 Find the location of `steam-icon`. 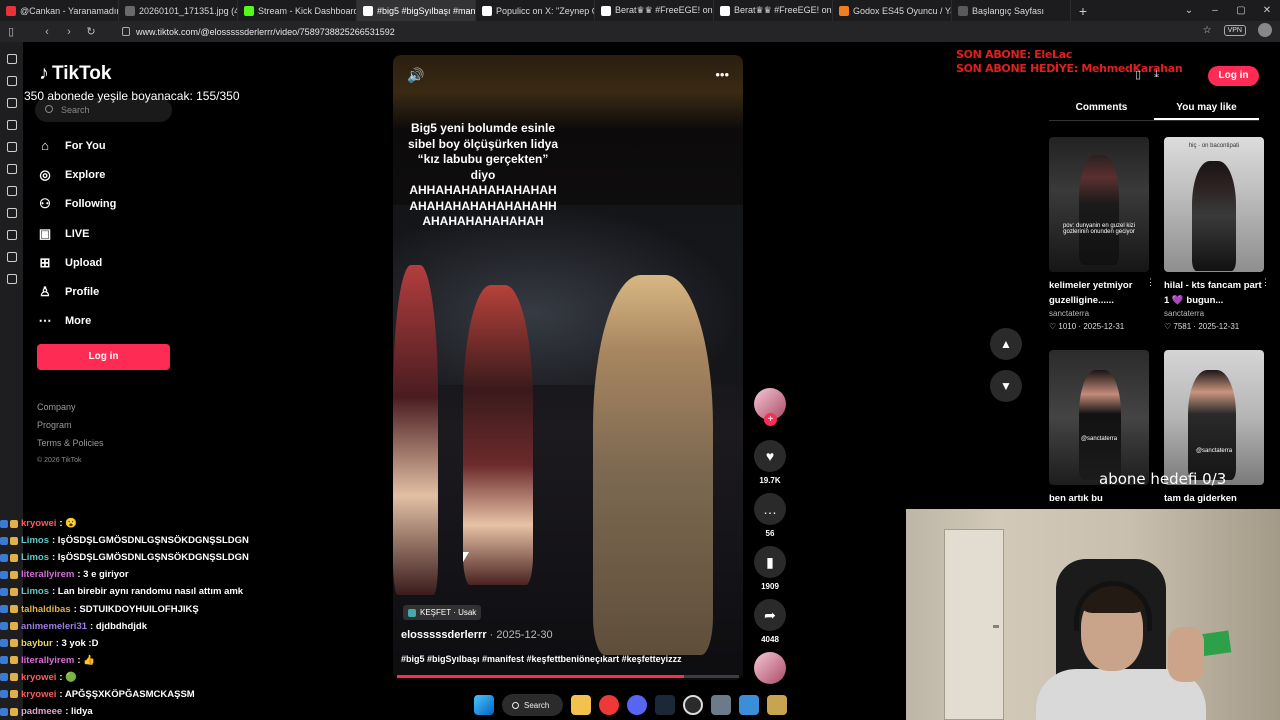

steam-icon is located at coordinates (665, 705).